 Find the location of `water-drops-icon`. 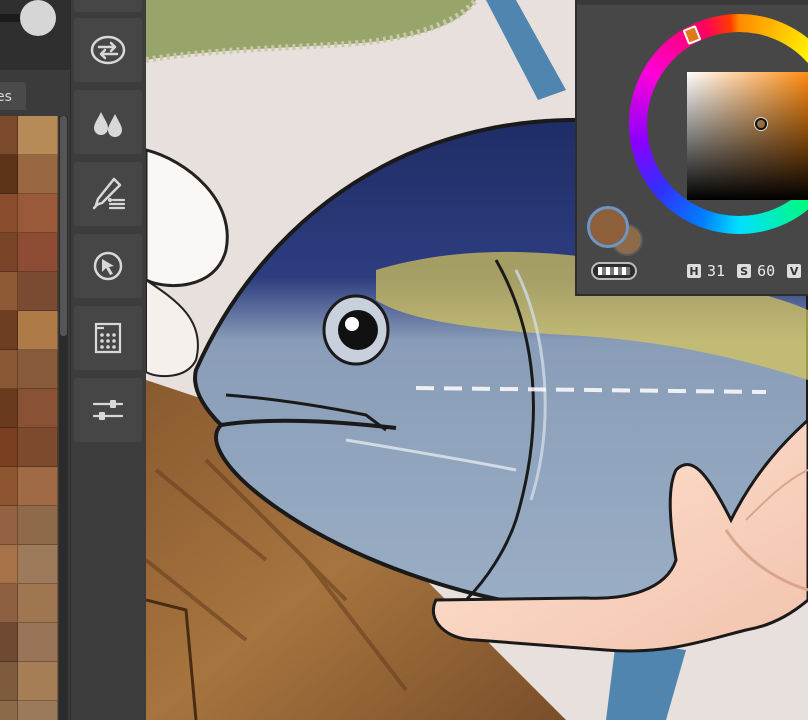

water-drops-icon is located at coordinates (108, 124).